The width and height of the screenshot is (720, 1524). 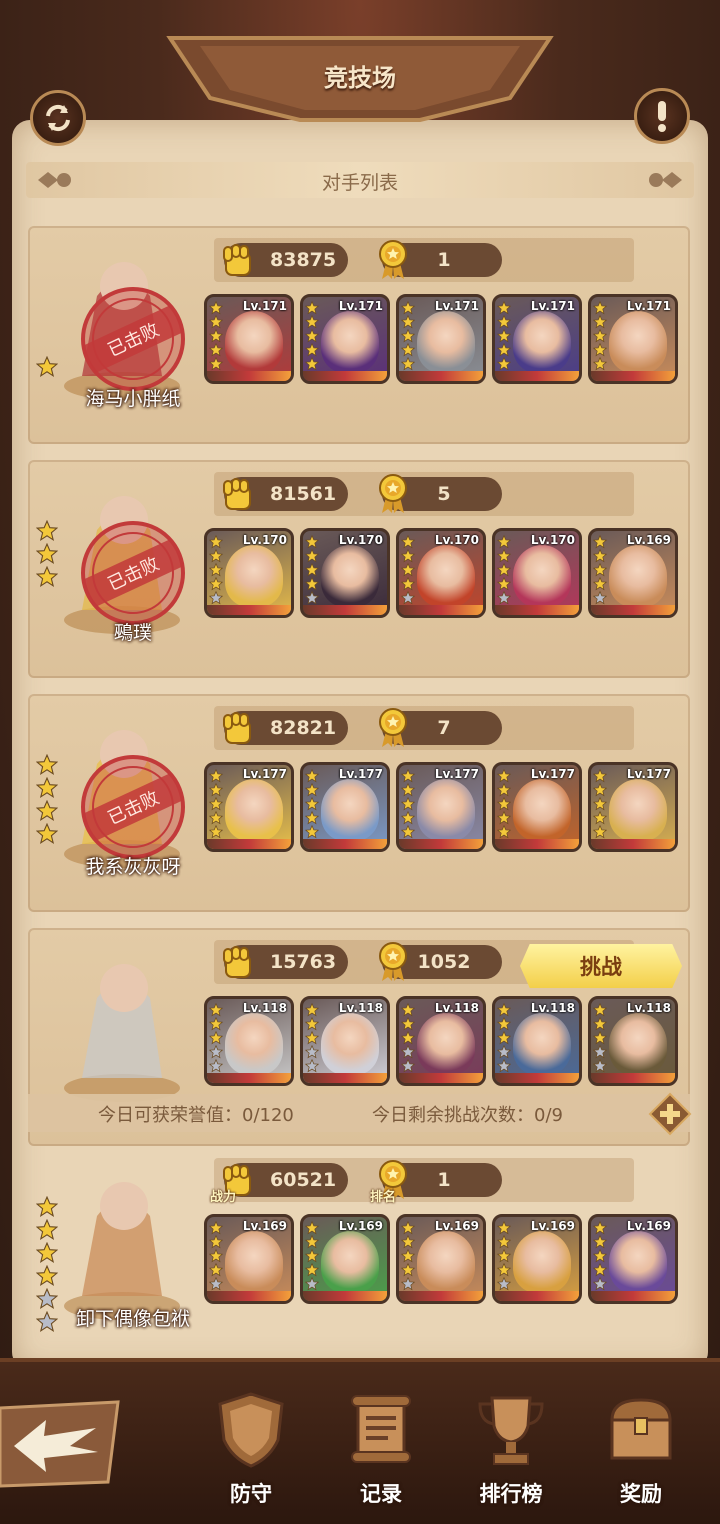 I want to click on stat-row: 81561 5, so click(x=424, y=494).